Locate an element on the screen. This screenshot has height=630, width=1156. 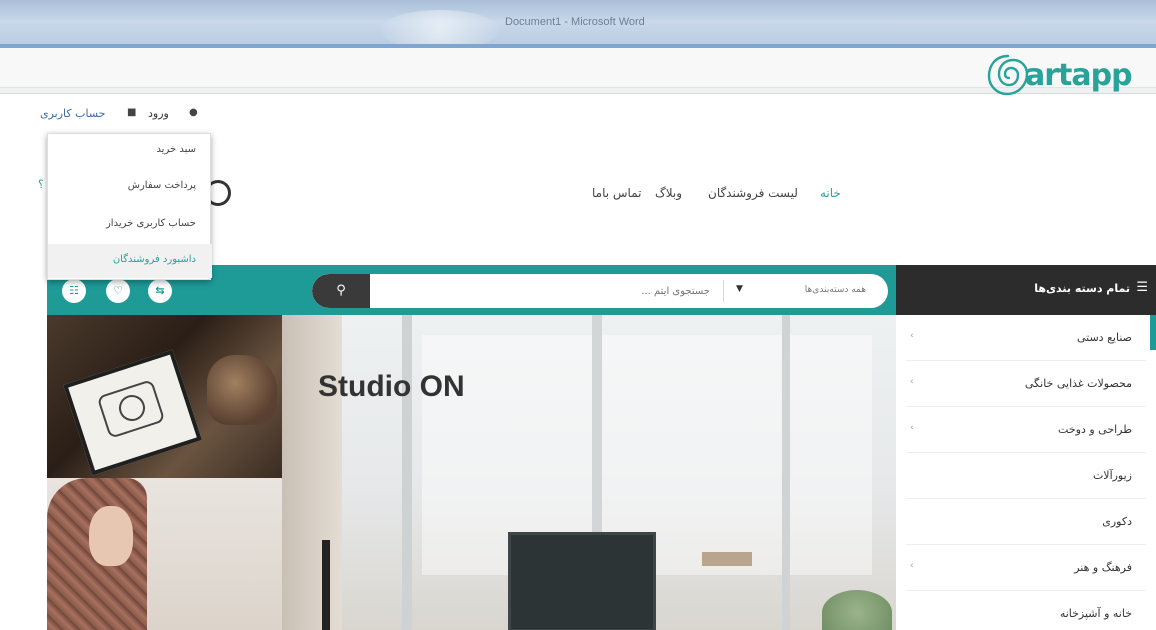
search-form: ⚲ همه دسته‌بندی‌ها ▼ is located at coordinates (600, 291).